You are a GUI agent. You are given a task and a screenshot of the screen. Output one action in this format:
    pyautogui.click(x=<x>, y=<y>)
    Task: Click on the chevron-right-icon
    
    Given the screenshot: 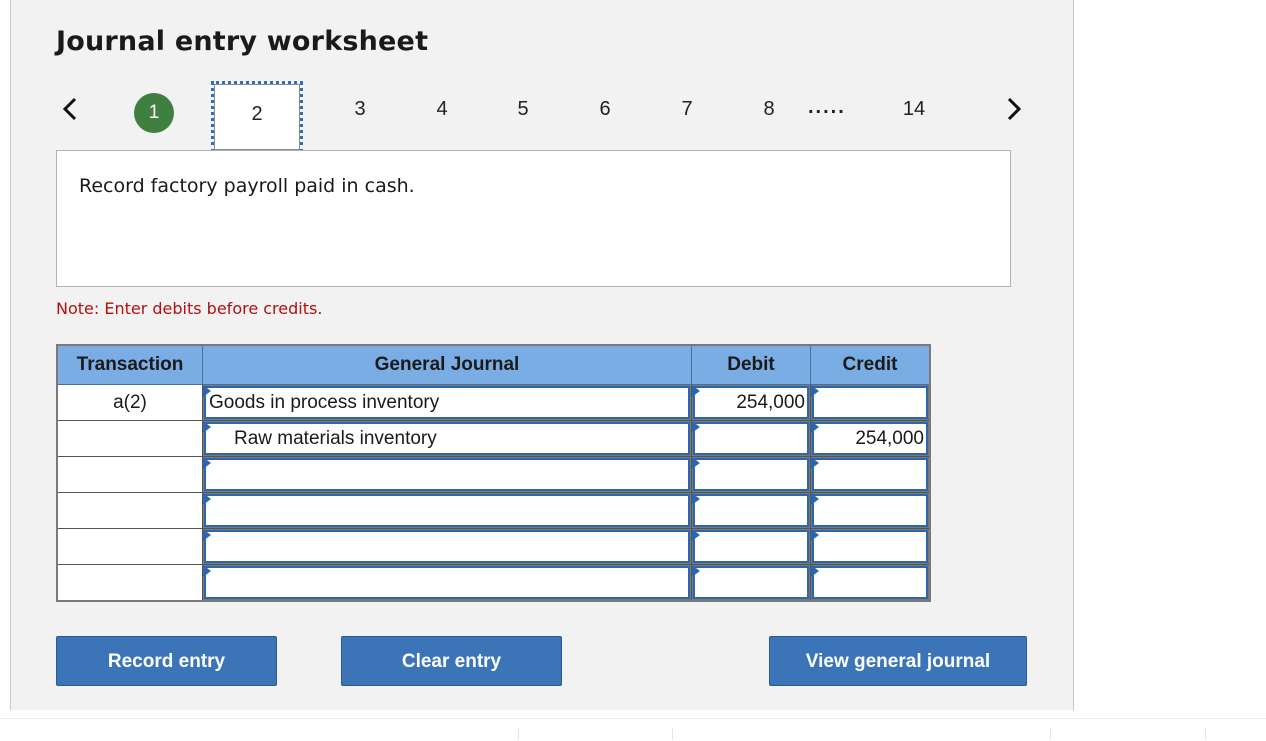 What is the action you would take?
    pyautogui.click(x=1014, y=109)
    